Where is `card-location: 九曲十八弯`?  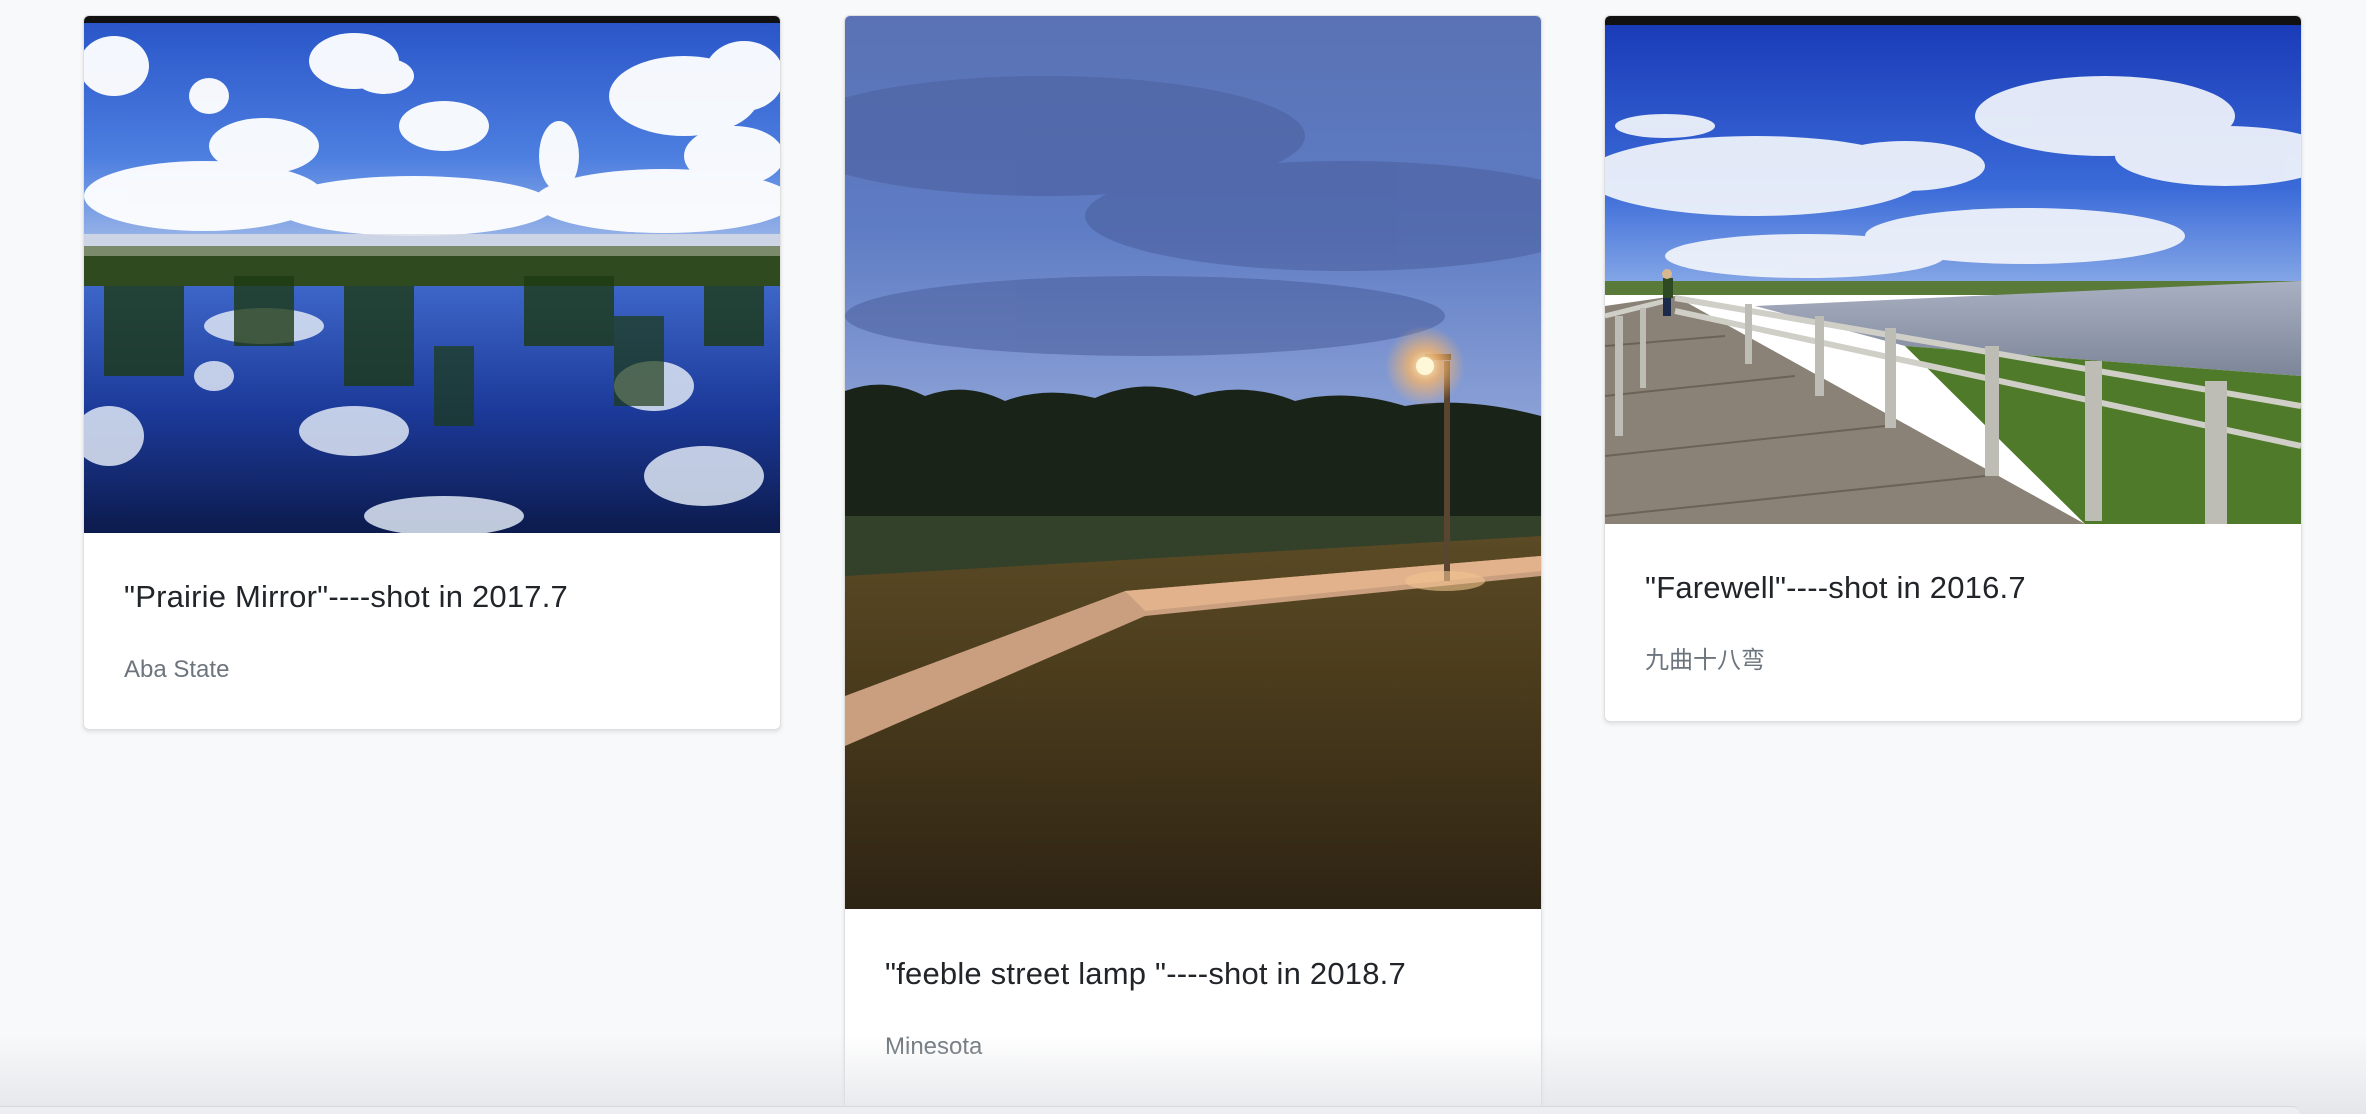 card-location: 九曲十八弯 is located at coordinates (1705, 661).